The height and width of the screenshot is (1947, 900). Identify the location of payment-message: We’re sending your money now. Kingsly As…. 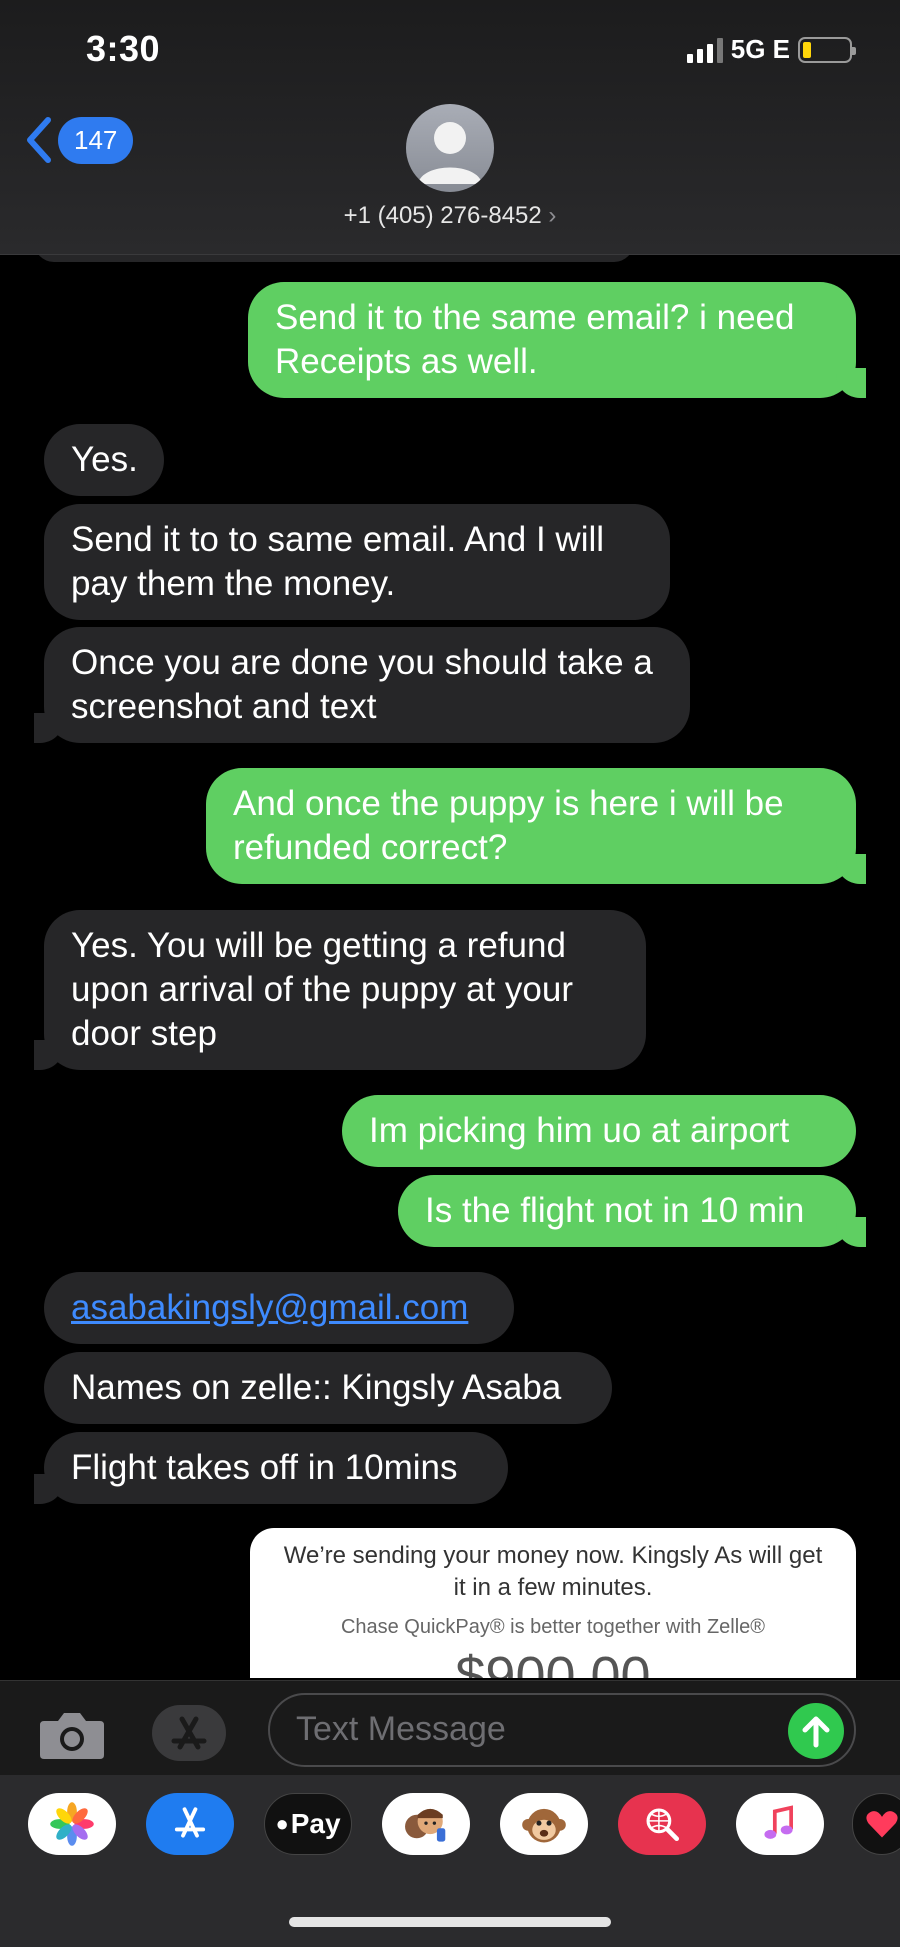
(553, 1571).